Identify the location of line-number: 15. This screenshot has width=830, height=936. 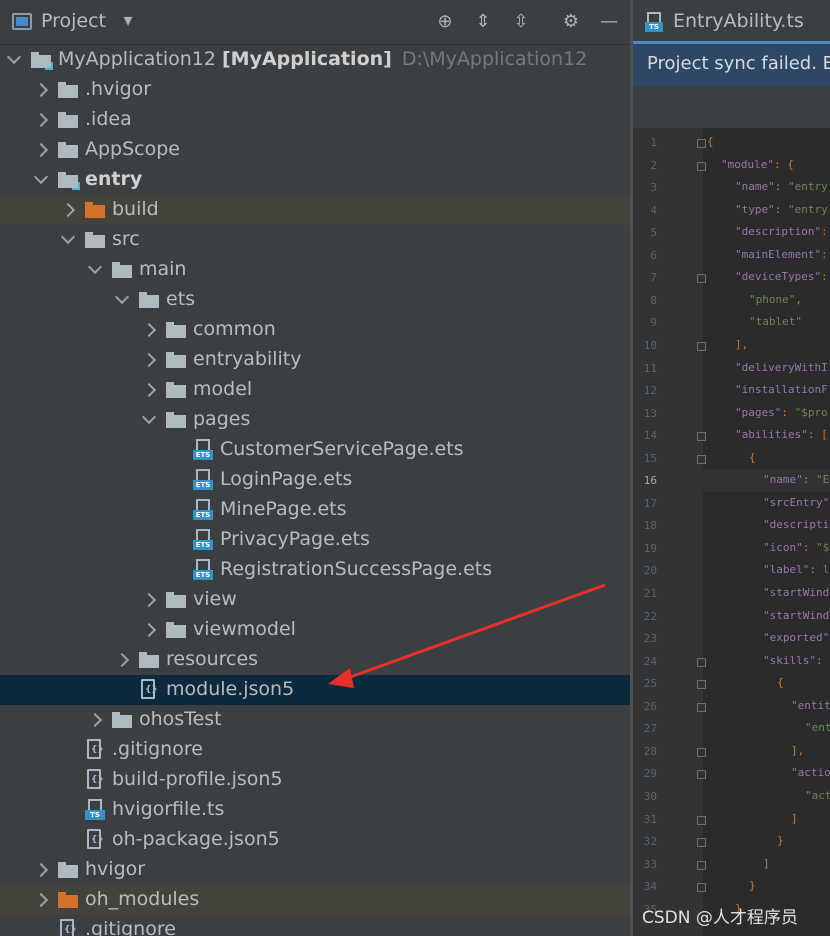
(650, 458).